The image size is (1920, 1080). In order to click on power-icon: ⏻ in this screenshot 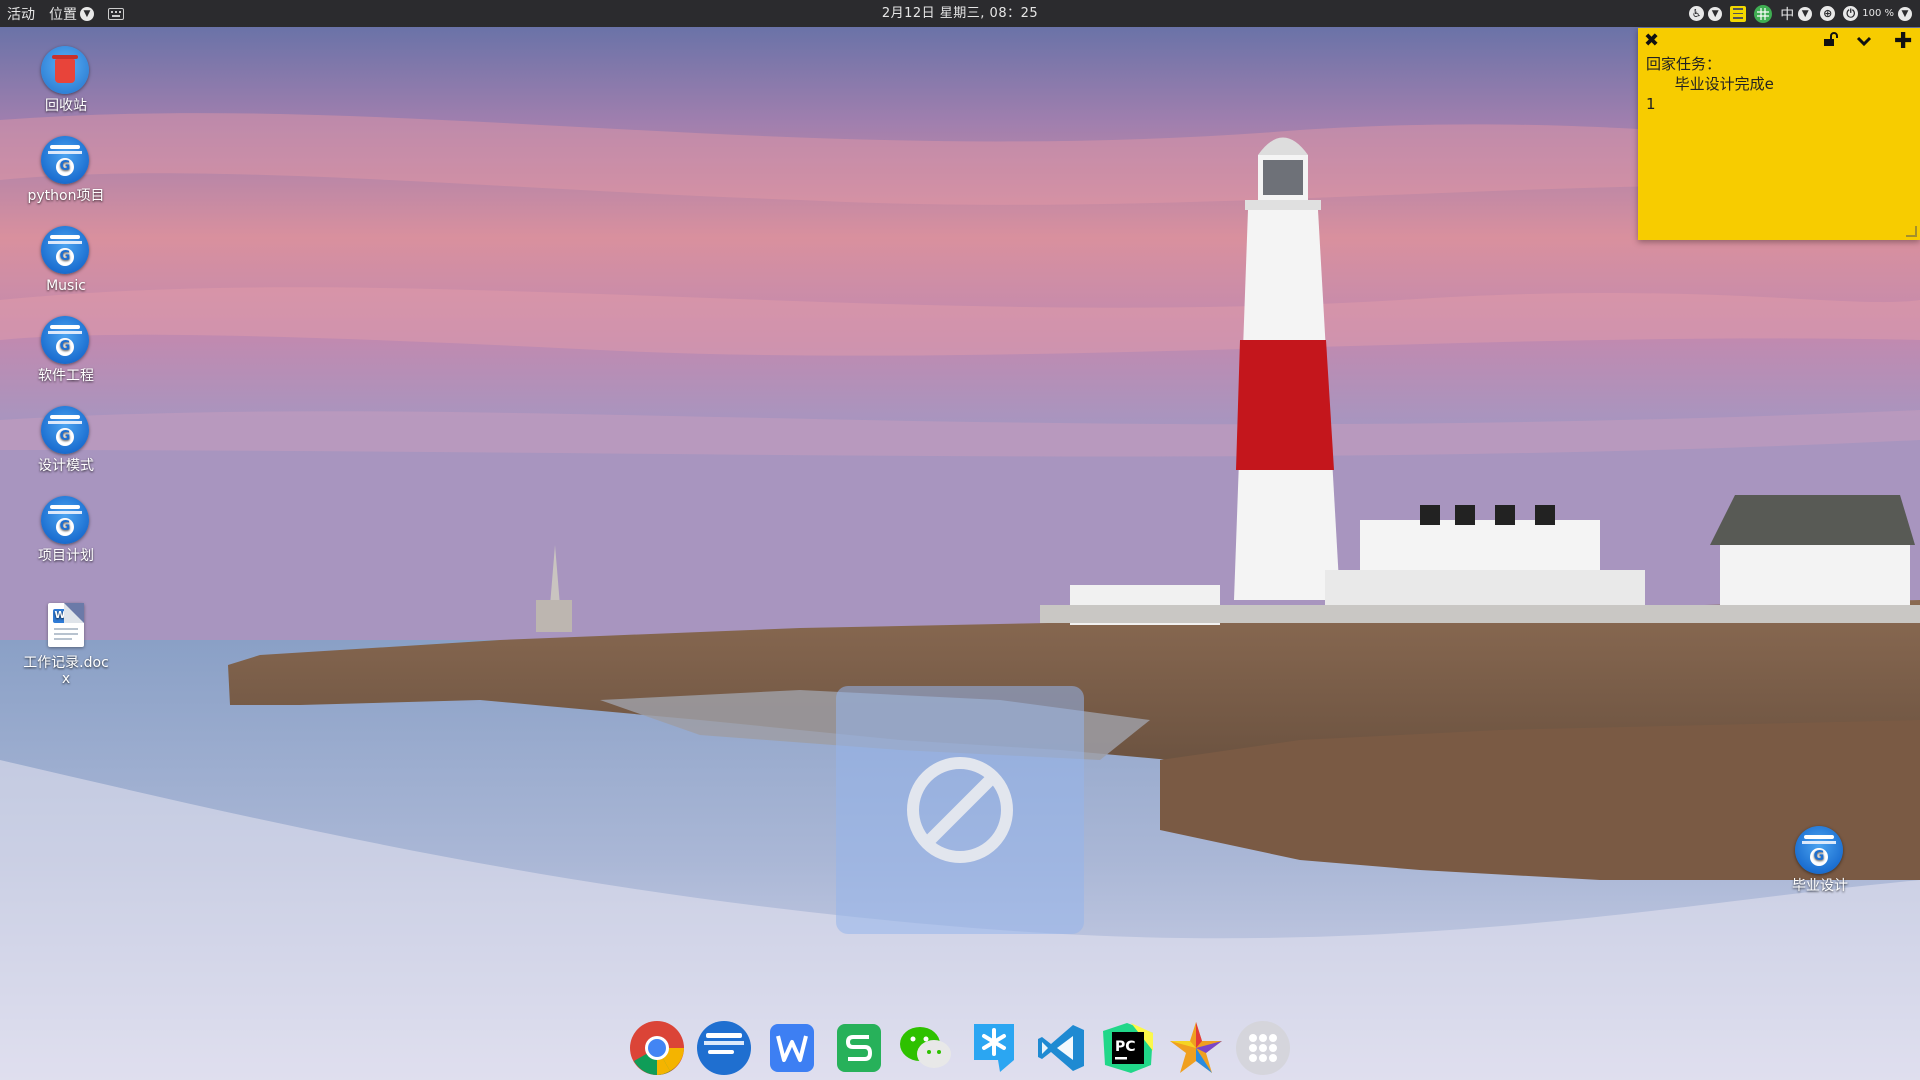, I will do `click(1851, 13)`.